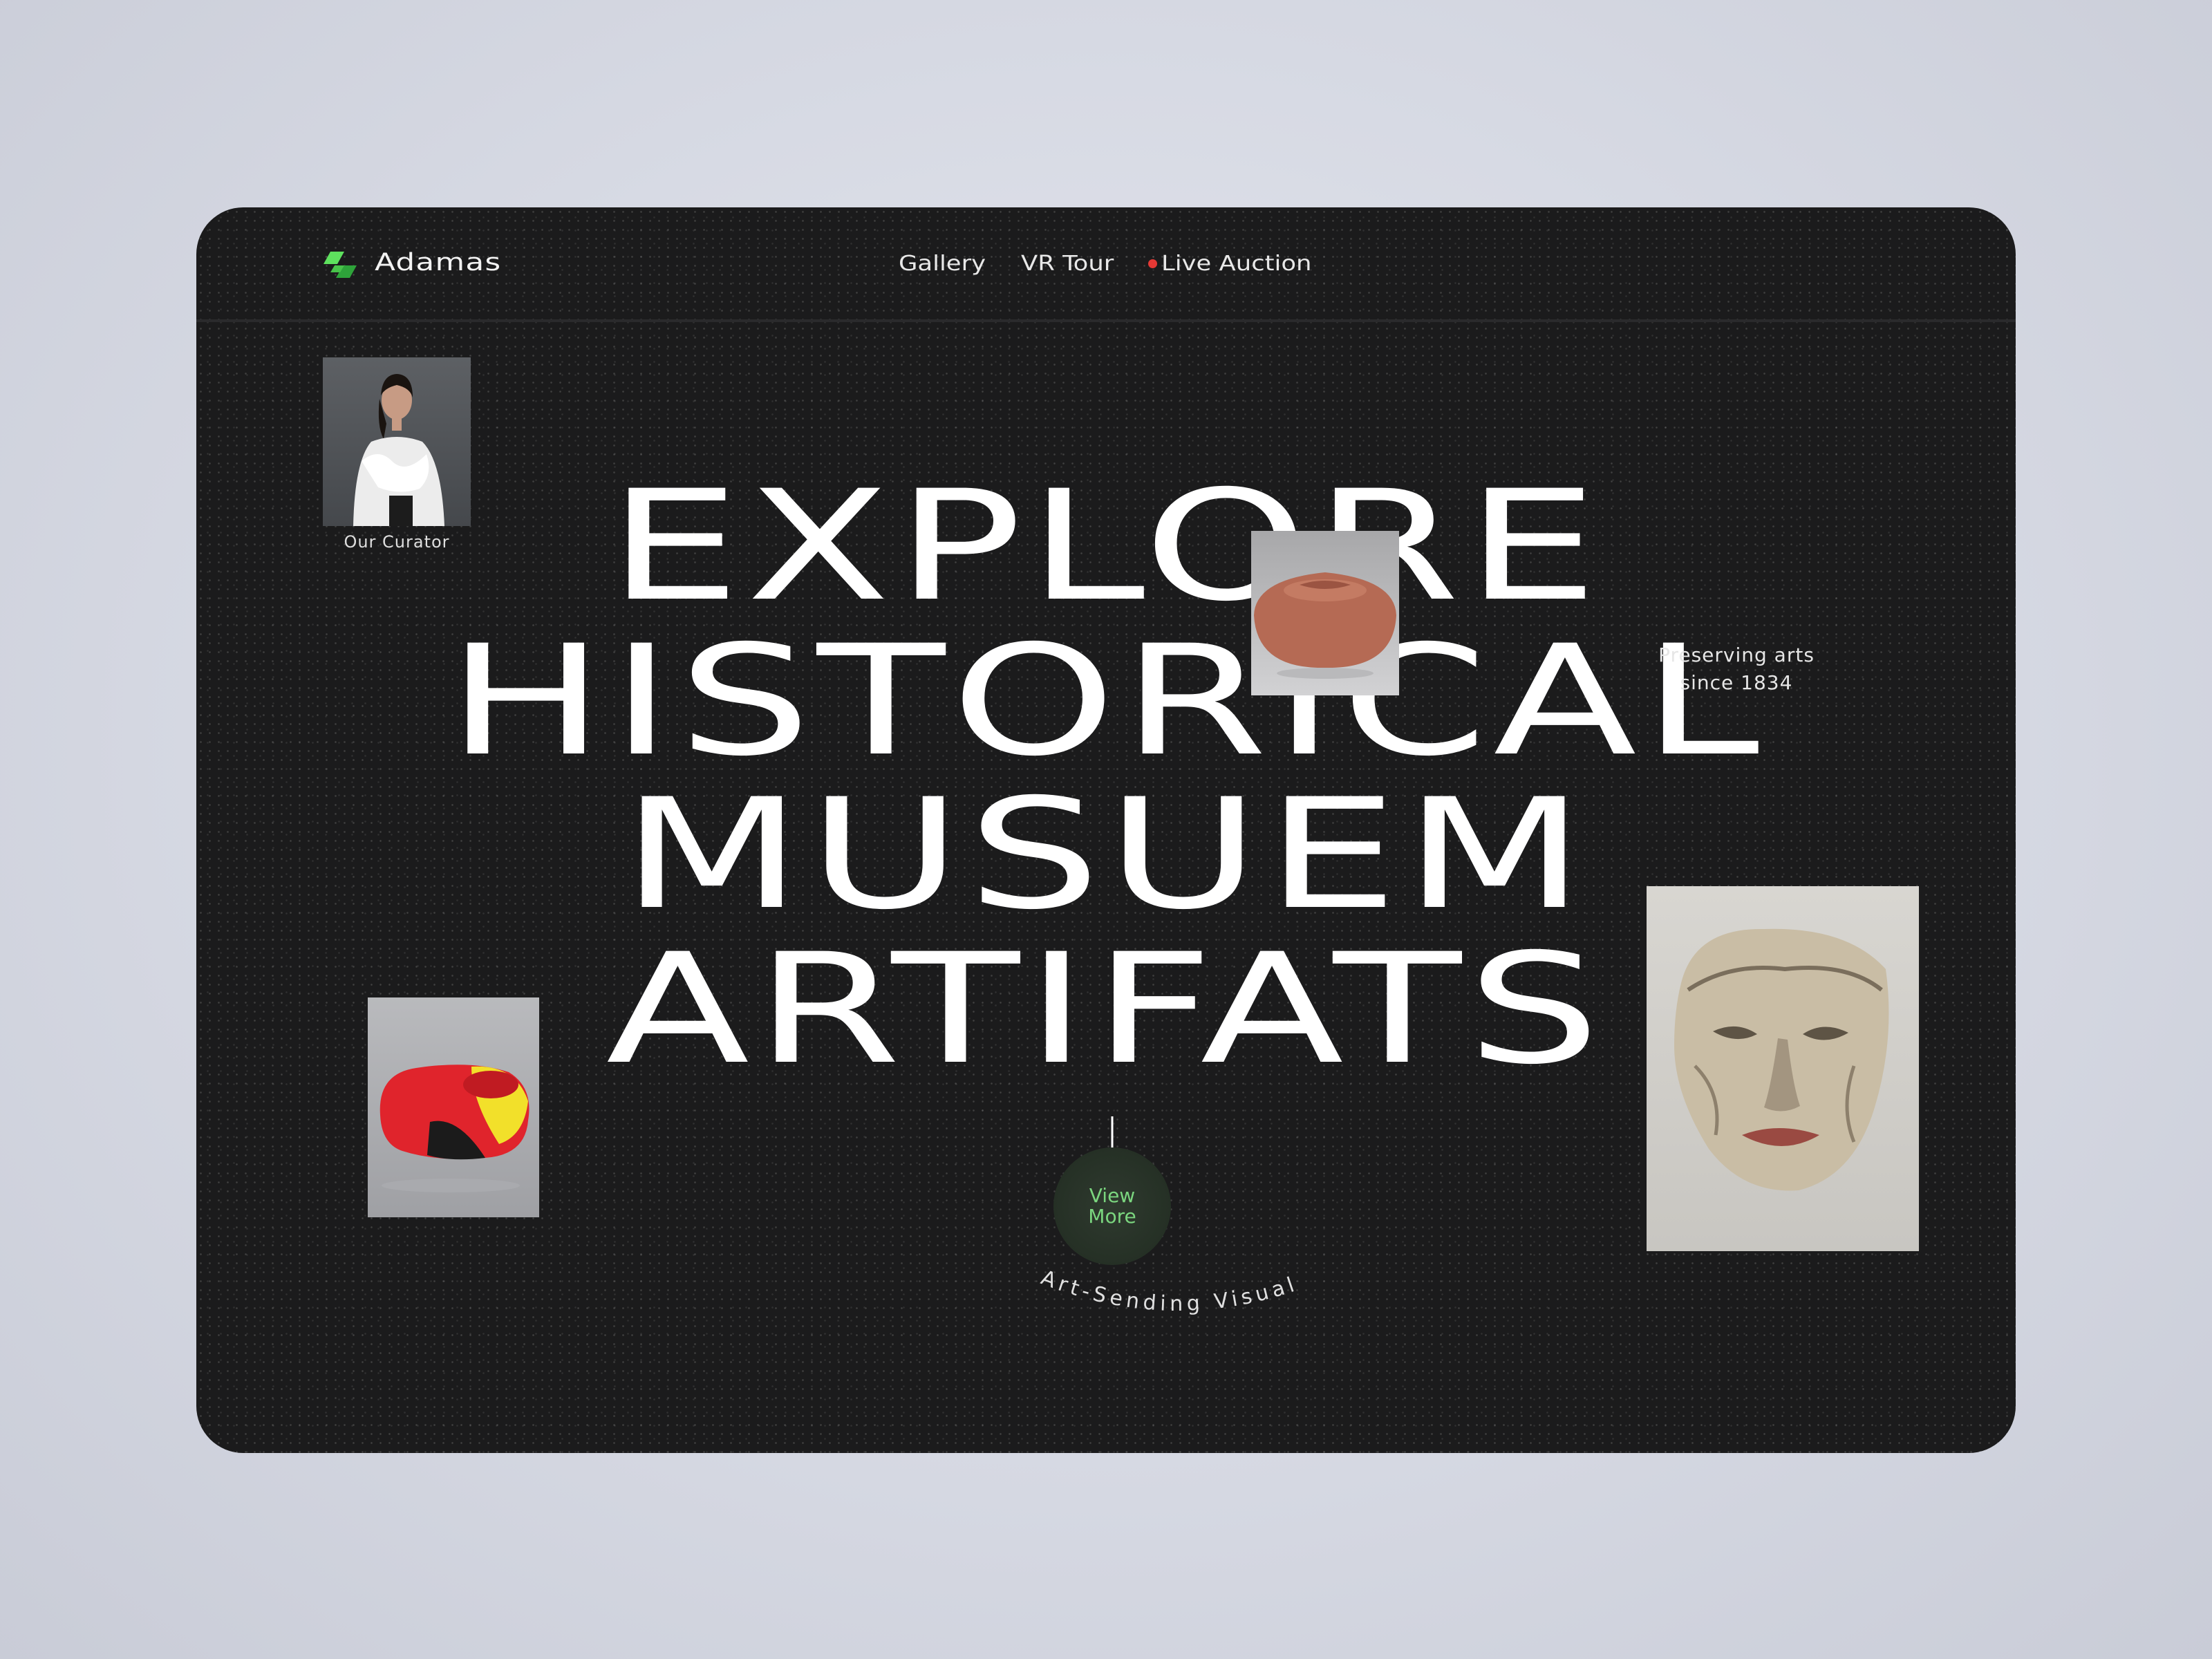 The width and height of the screenshot is (2212, 1659). What do you see at coordinates (1736, 669) in the screenshot?
I see `tagline: Preserving arts since 1834` at bounding box center [1736, 669].